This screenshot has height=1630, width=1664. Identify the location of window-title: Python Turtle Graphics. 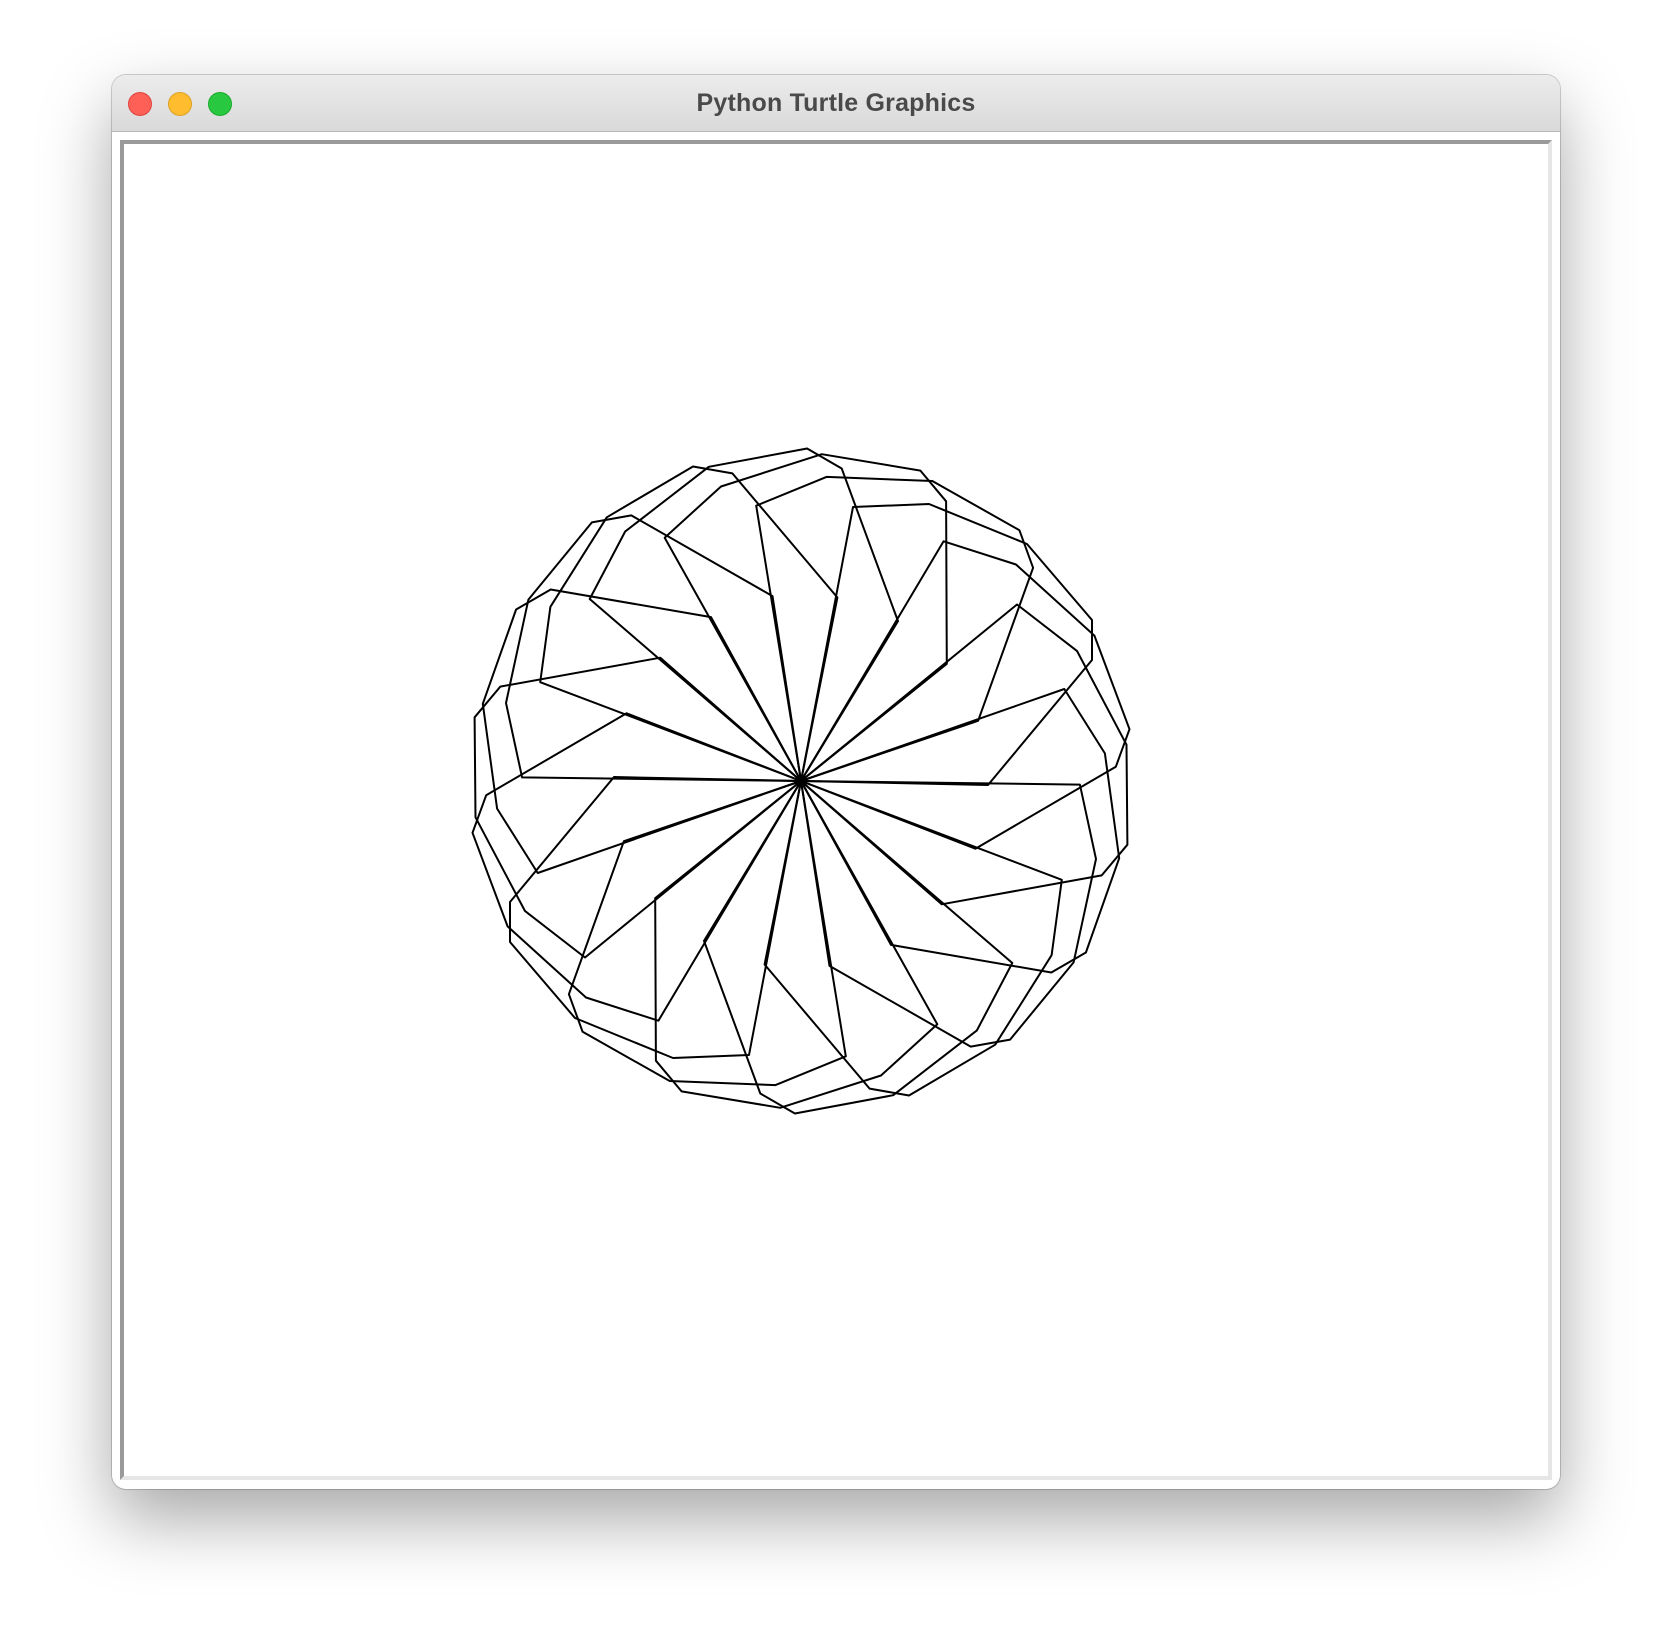
(836, 103).